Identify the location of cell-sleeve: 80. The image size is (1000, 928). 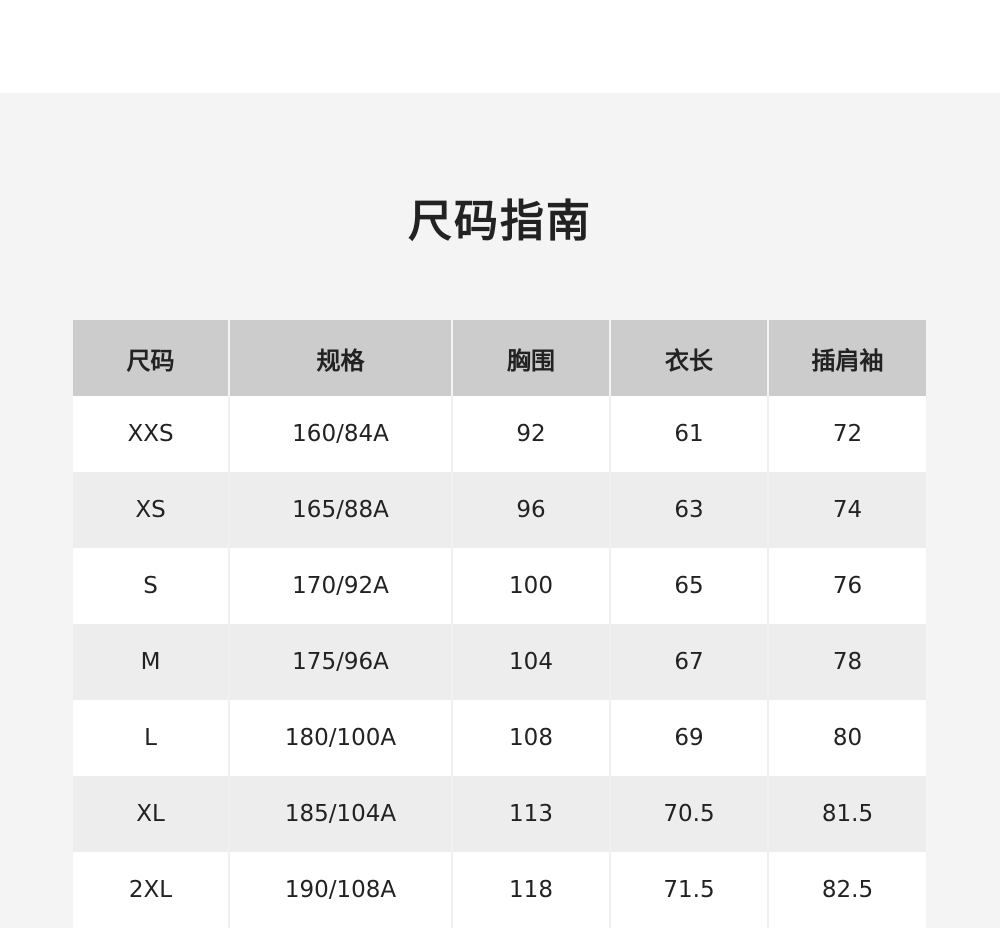
(846, 738).